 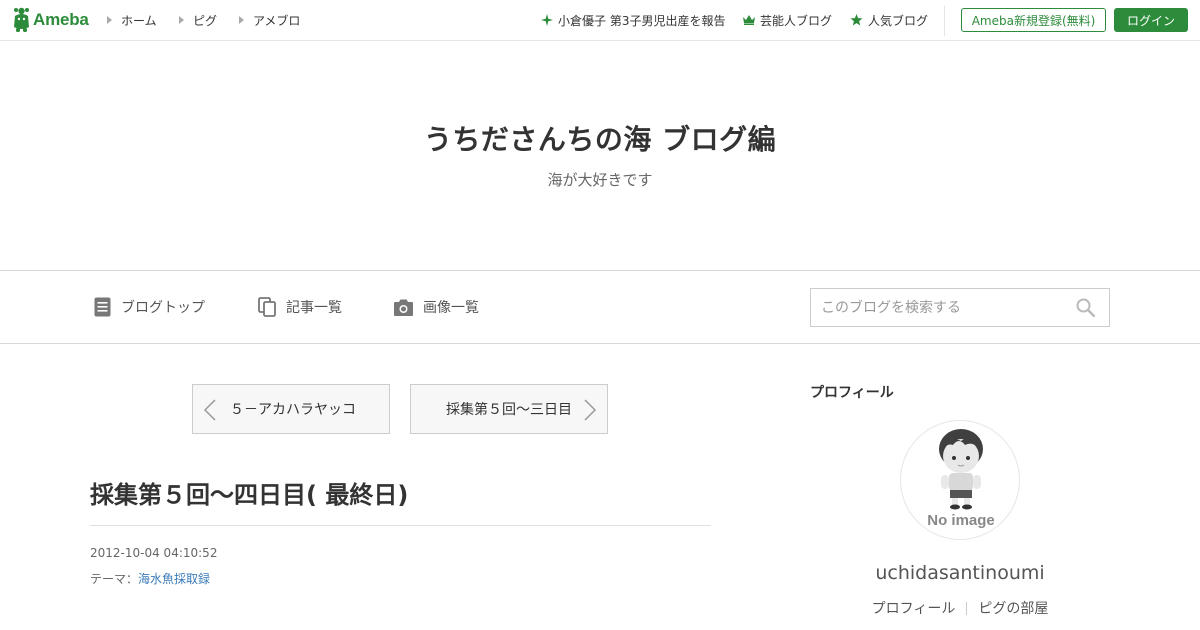 I want to click on nav-home: ホーム, so click(x=132, y=20).